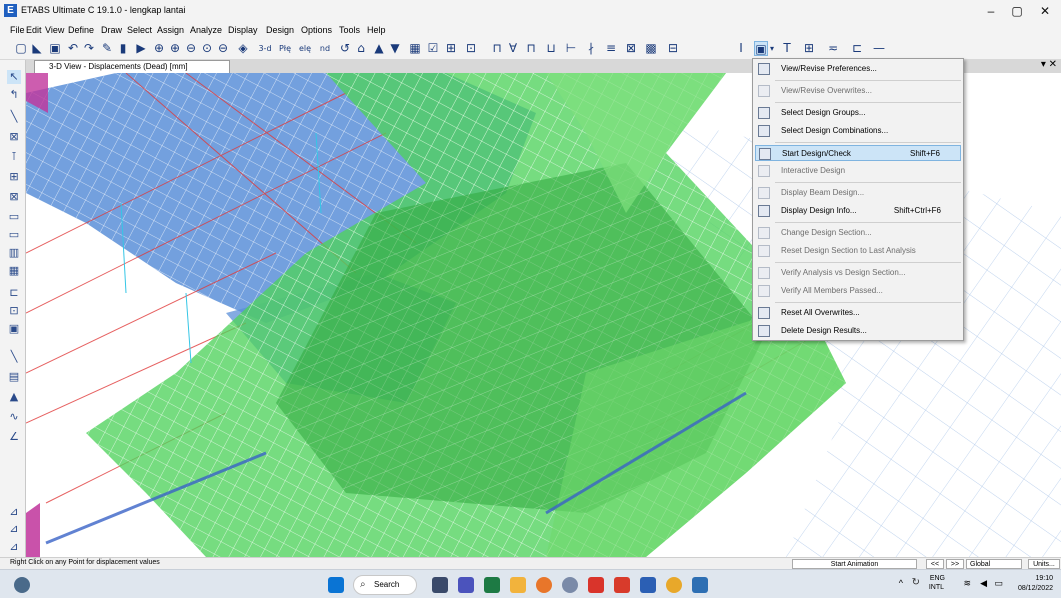  I want to click on pencil-icon: ✎, so click(107, 48).